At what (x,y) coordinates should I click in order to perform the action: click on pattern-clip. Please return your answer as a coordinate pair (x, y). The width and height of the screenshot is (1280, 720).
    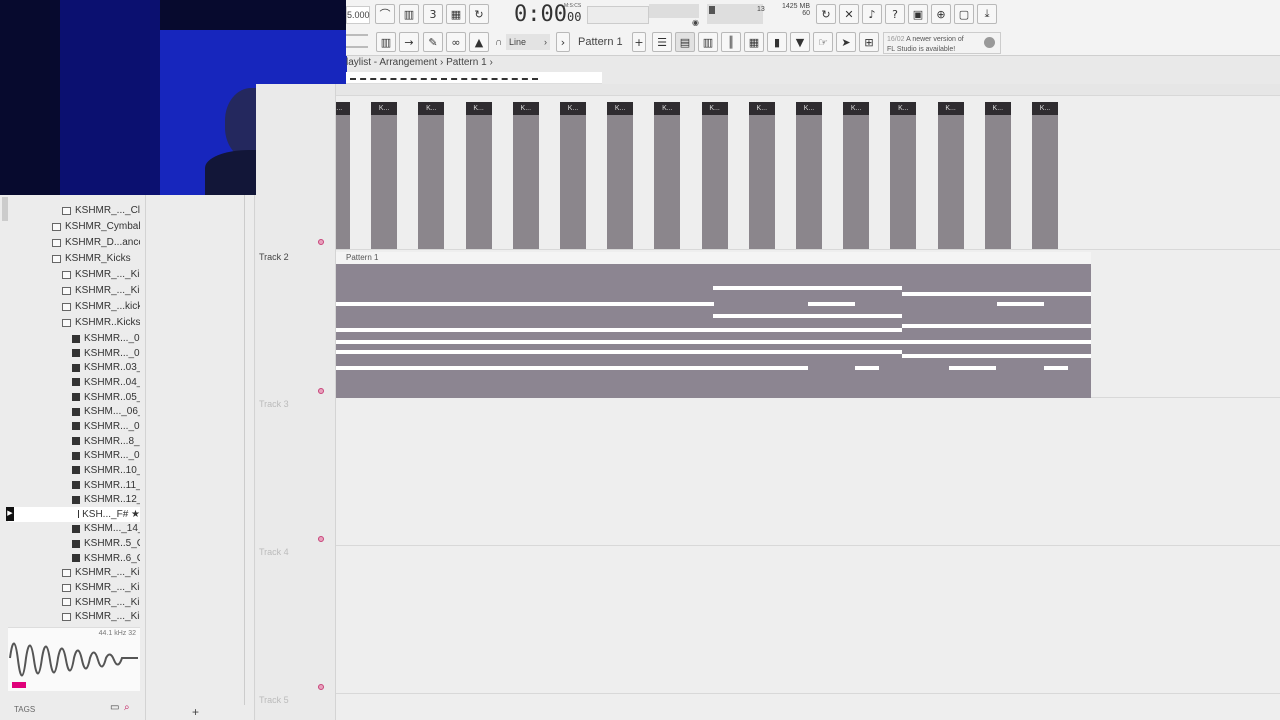
    Looking at the image, I should click on (713, 331).